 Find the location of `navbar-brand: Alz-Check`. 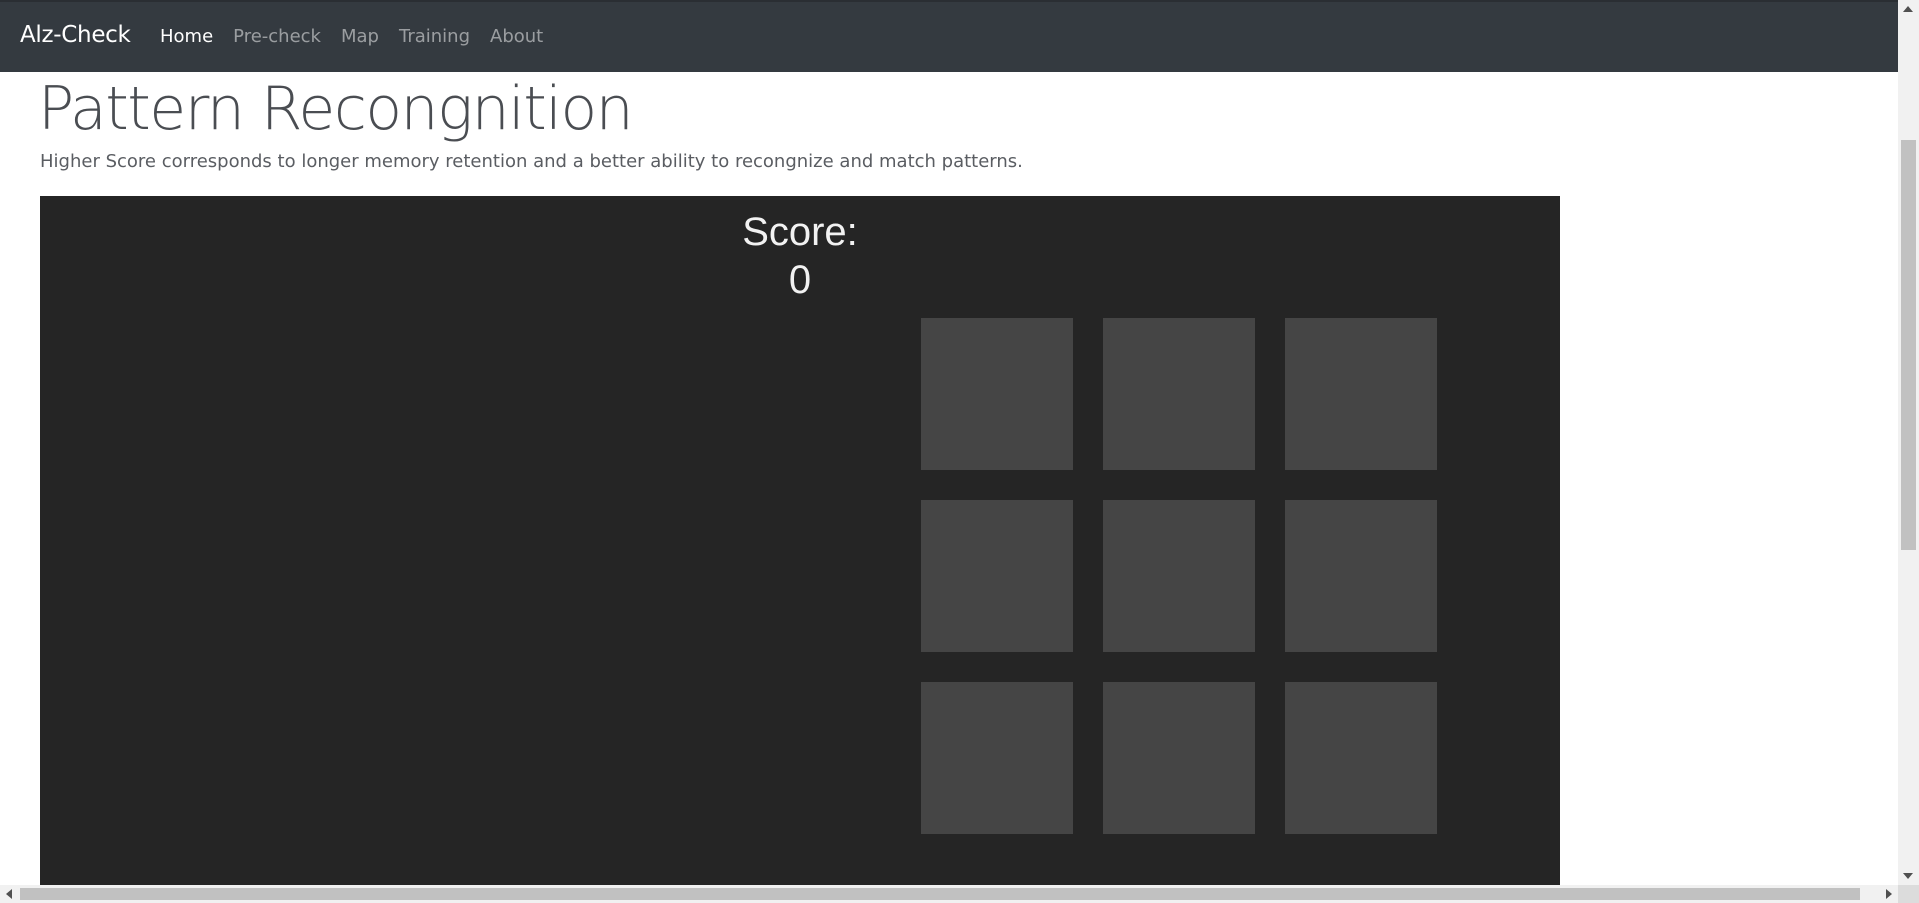

navbar-brand: Alz-Check is located at coordinates (75, 35).